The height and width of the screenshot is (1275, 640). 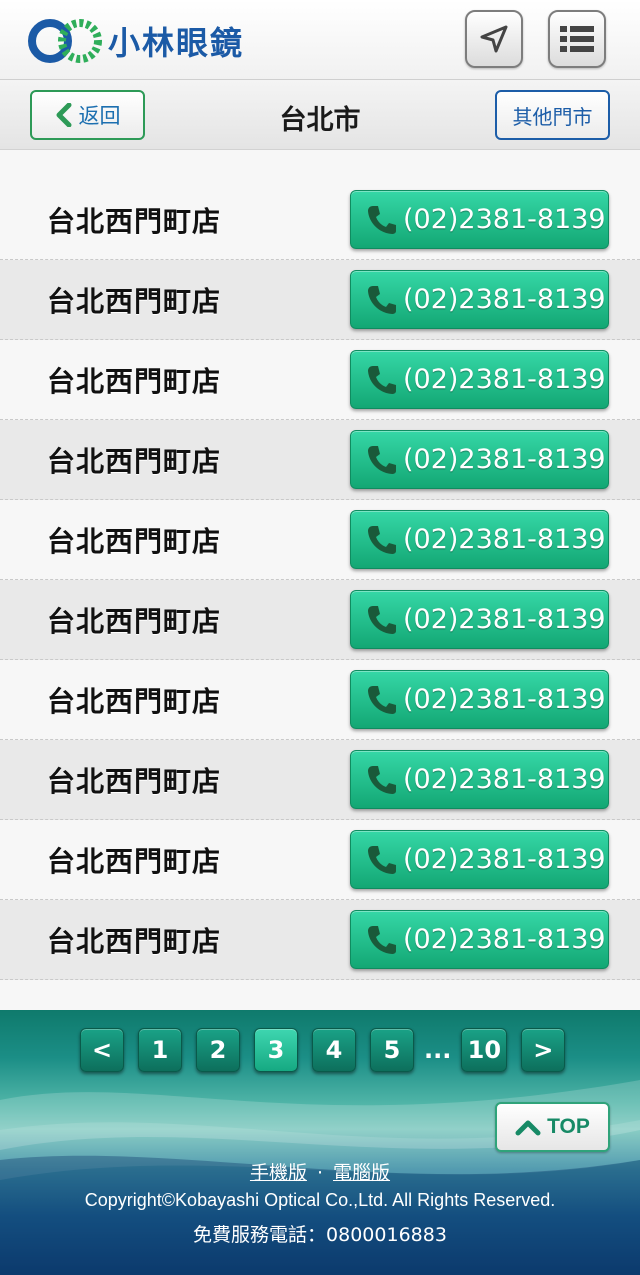 What do you see at coordinates (102, 1050) in the screenshot?
I see `pagination-prev-button: <` at bounding box center [102, 1050].